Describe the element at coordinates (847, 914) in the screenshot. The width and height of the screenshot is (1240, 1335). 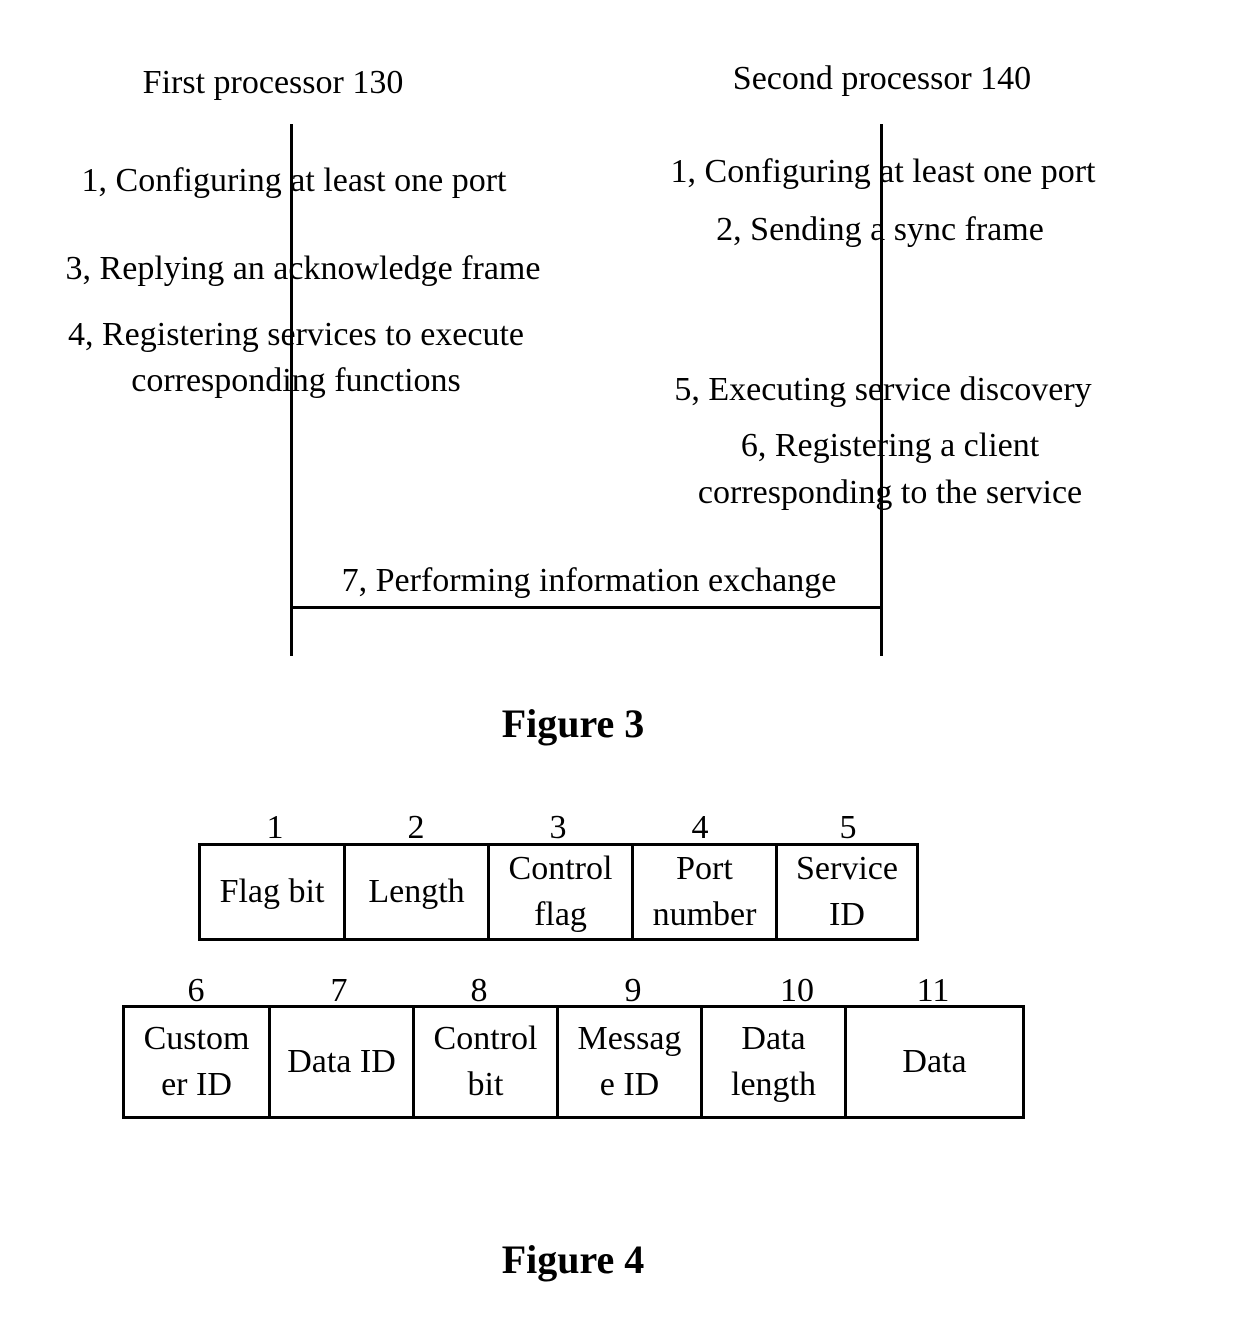
I see `field-label: ID` at that location.